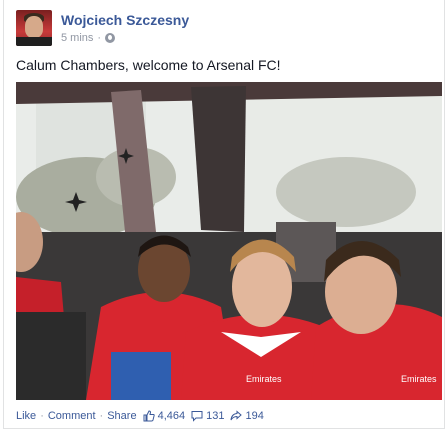 The width and height of the screenshot is (448, 429). I want to click on like-link: Like, so click(26, 416).